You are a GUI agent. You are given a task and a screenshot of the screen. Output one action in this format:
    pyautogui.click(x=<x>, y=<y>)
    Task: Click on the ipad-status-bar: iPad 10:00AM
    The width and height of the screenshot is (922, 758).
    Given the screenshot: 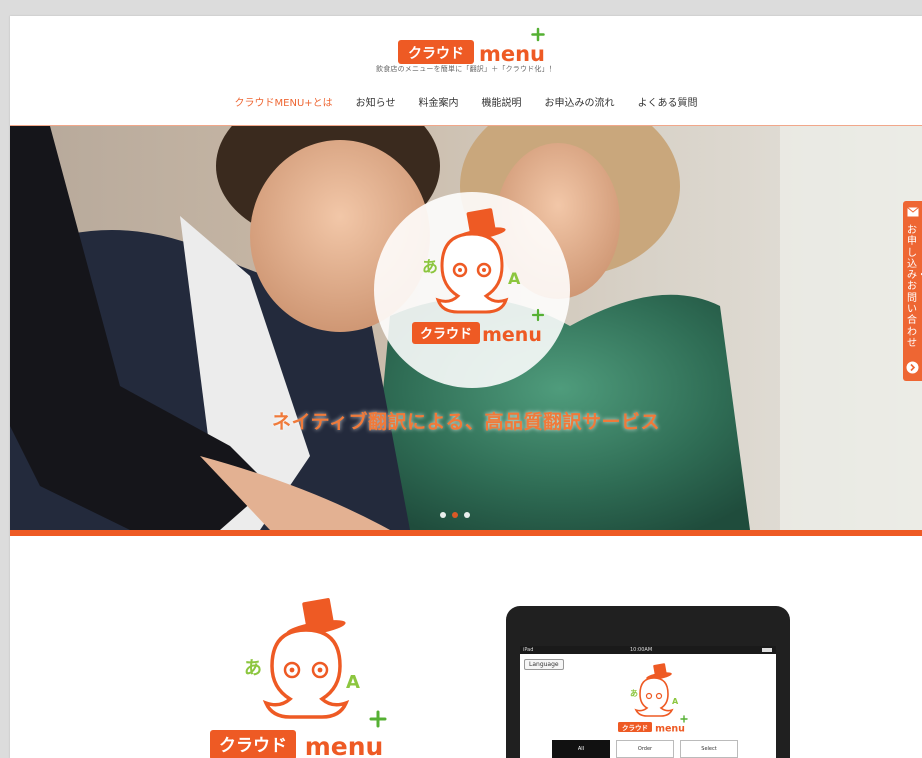 What is the action you would take?
    pyautogui.click(x=648, y=650)
    